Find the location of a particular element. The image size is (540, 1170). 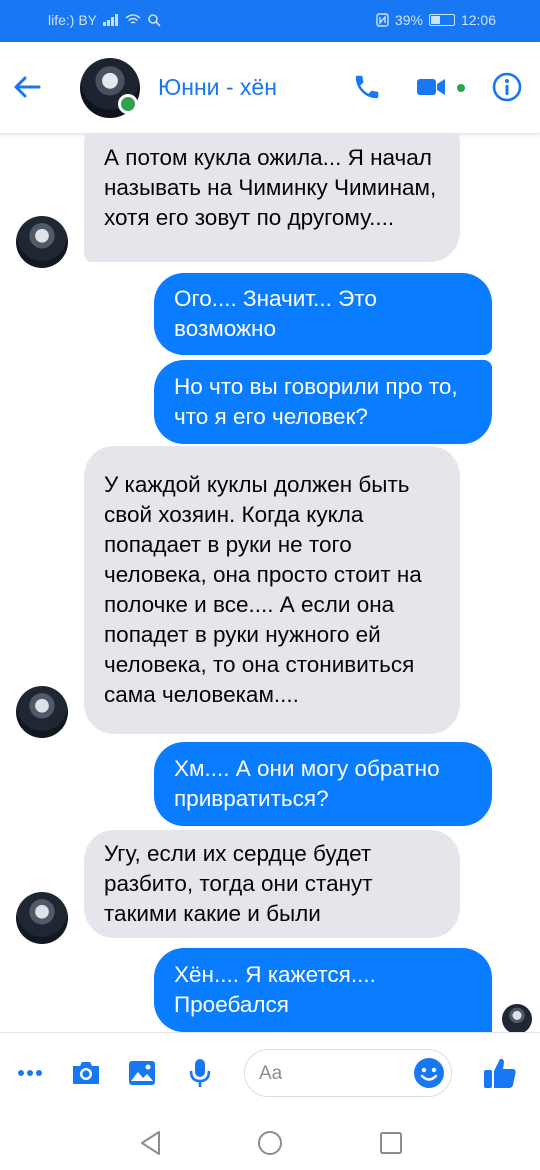

search-status-icon is located at coordinates (154, 20).